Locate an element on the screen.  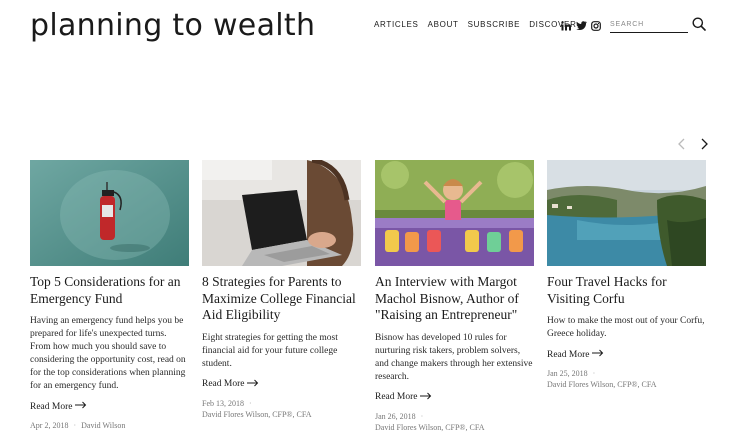
social-links is located at coordinates (581, 24).